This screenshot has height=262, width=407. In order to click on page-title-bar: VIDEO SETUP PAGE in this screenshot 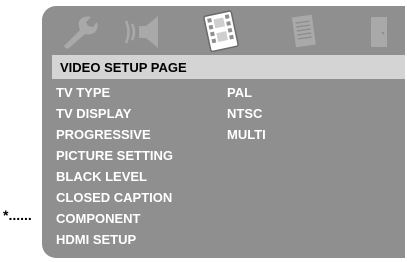, I will do `click(228, 67)`.